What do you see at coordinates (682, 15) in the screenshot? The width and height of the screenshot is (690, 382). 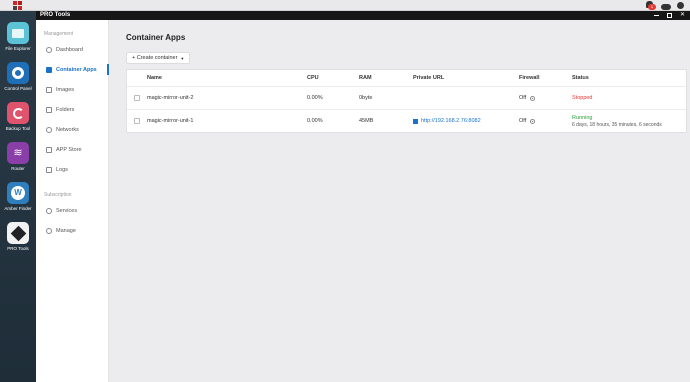 I see `close-icon: ✕` at bounding box center [682, 15].